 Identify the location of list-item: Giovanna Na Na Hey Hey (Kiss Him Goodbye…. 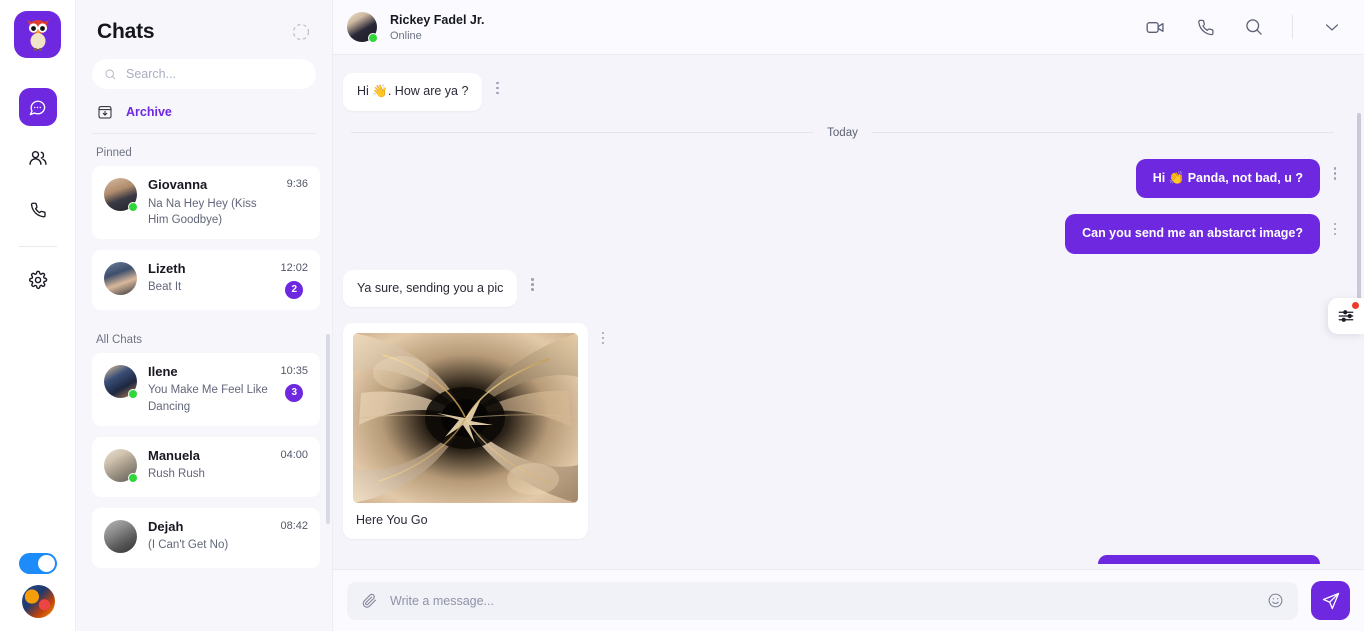
(206, 202).